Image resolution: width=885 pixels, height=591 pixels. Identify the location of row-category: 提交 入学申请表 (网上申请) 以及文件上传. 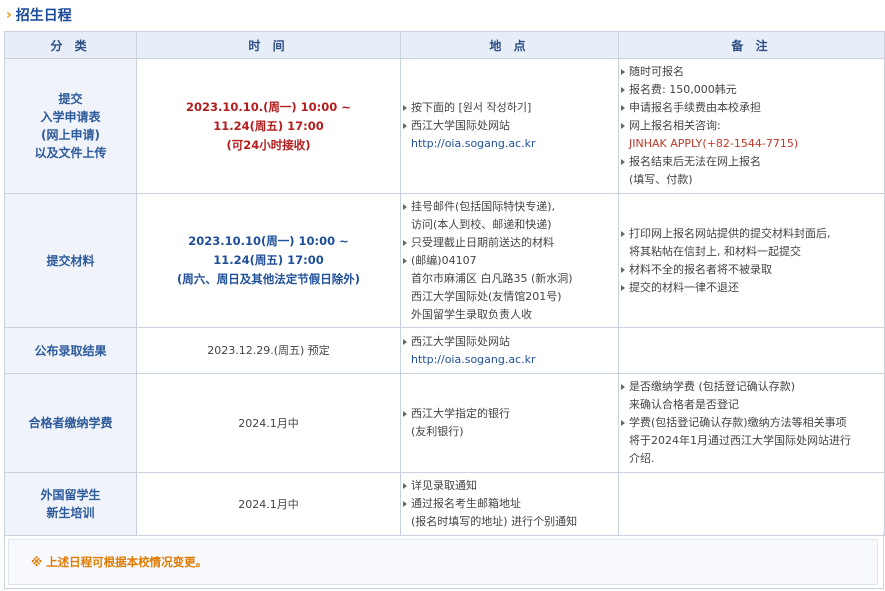
(70, 126).